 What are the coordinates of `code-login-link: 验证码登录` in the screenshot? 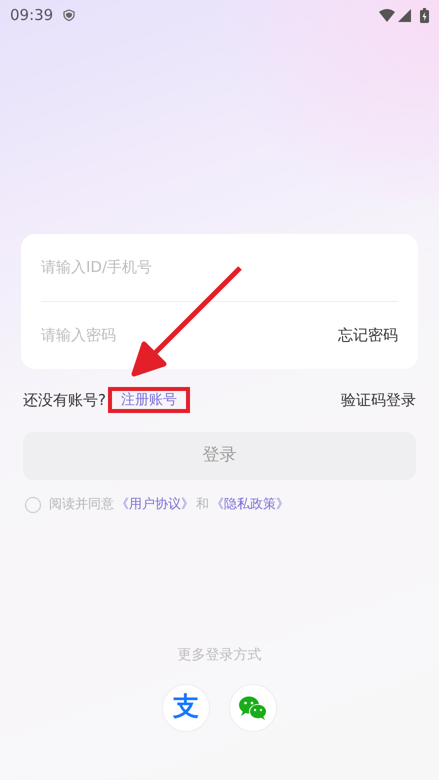 It's located at (378, 400).